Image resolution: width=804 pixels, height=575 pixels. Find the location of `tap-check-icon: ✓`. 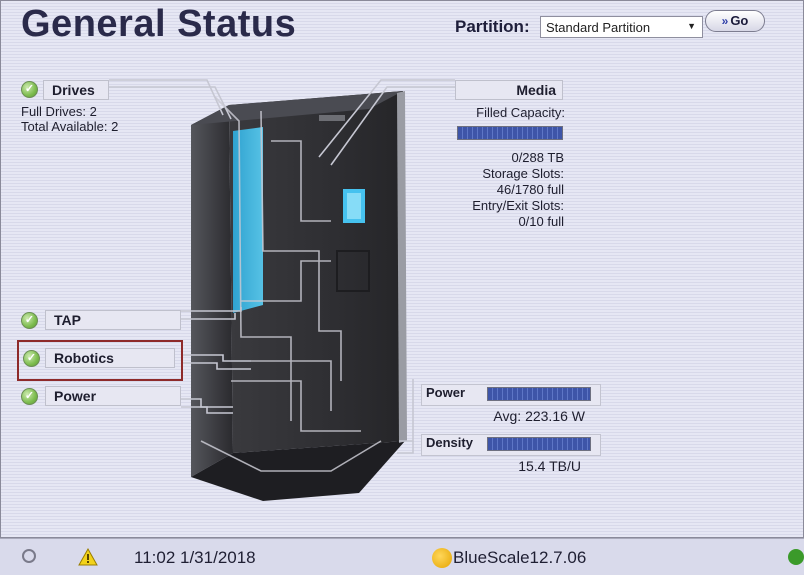

tap-check-icon: ✓ is located at coordinates (29, 320).